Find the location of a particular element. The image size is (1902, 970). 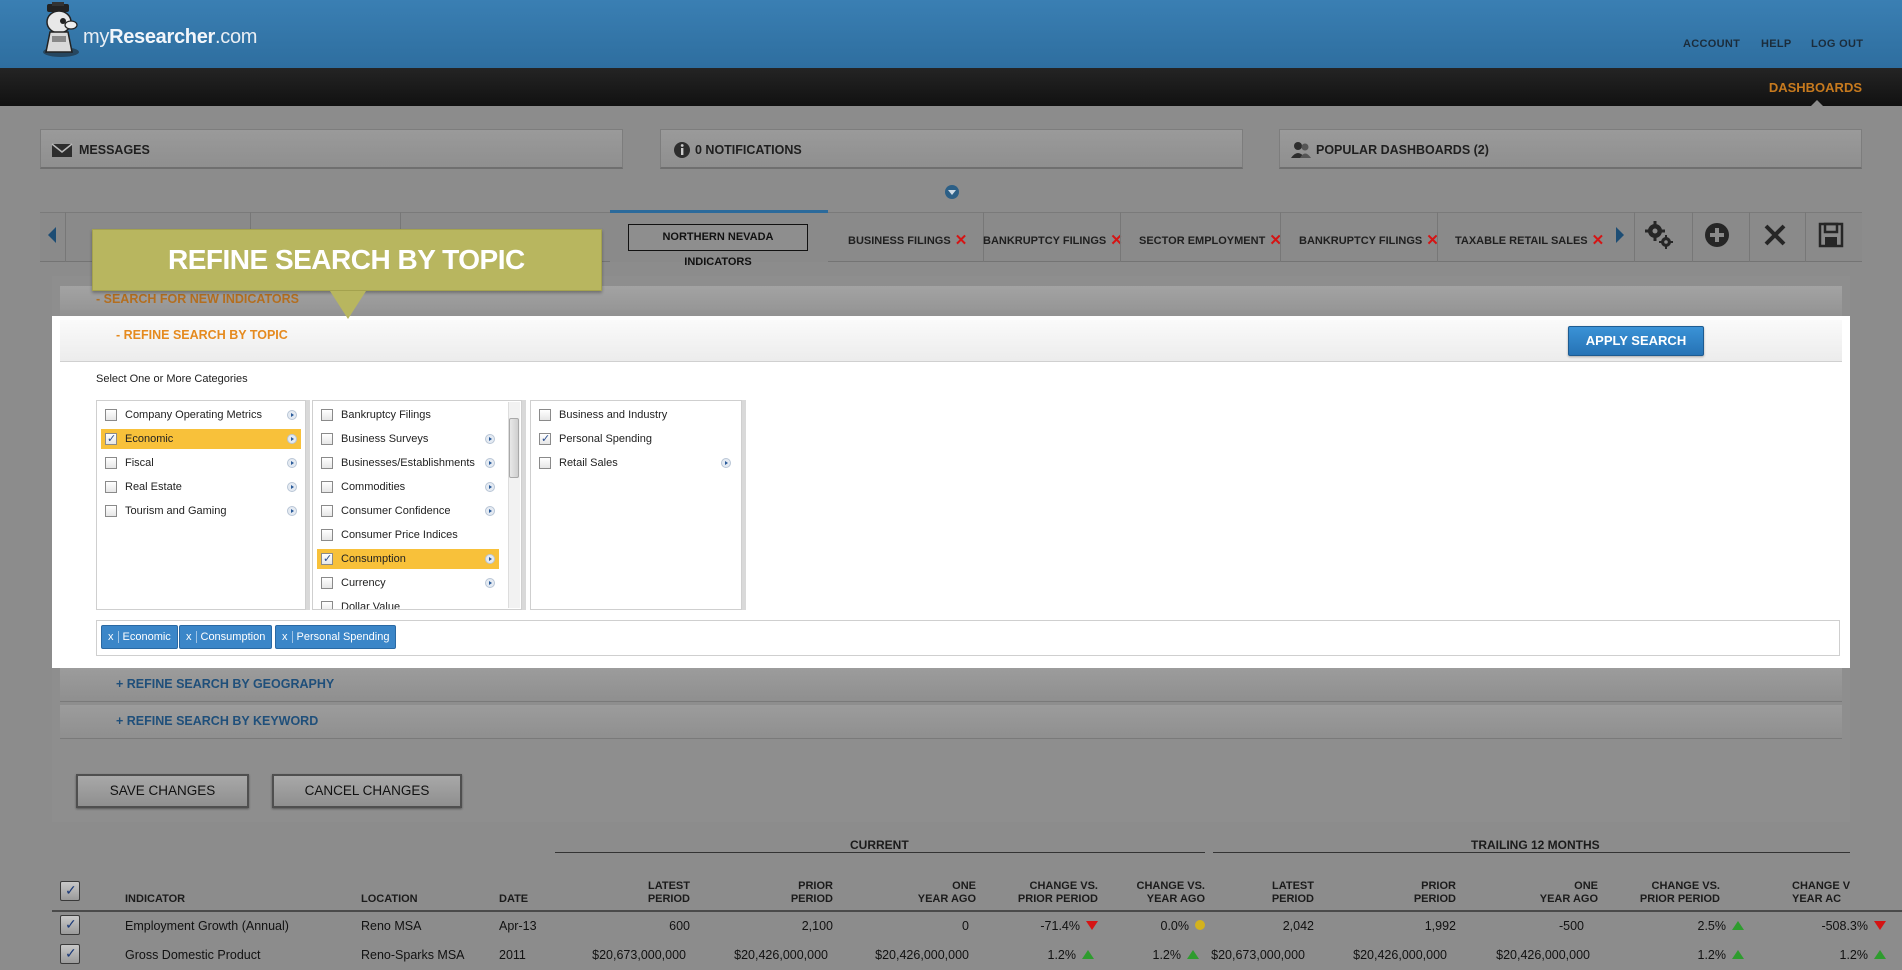

list-item: Consumer Confidence is located at coordinates (408, 511).